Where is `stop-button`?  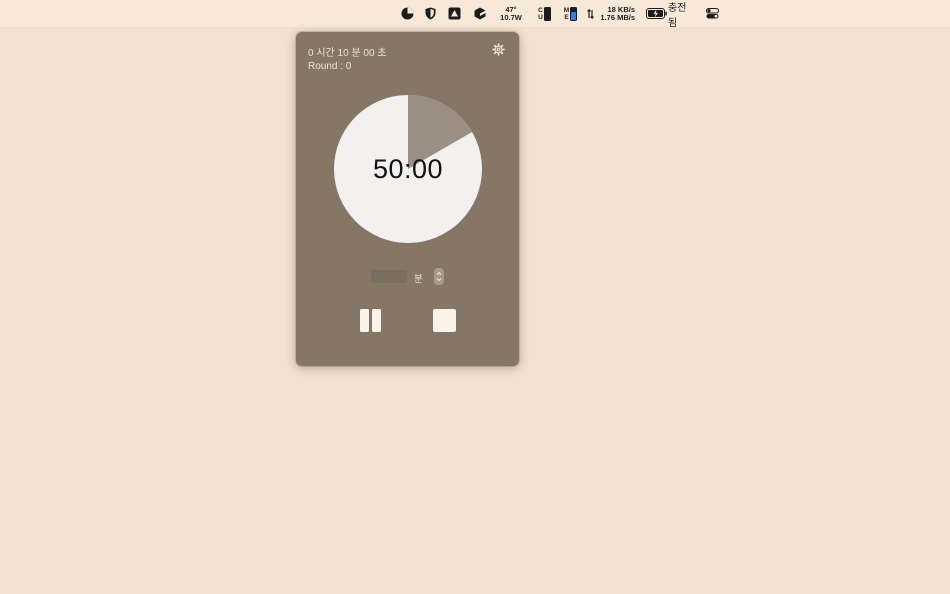 stop-button is located at coordinates (444, 320).